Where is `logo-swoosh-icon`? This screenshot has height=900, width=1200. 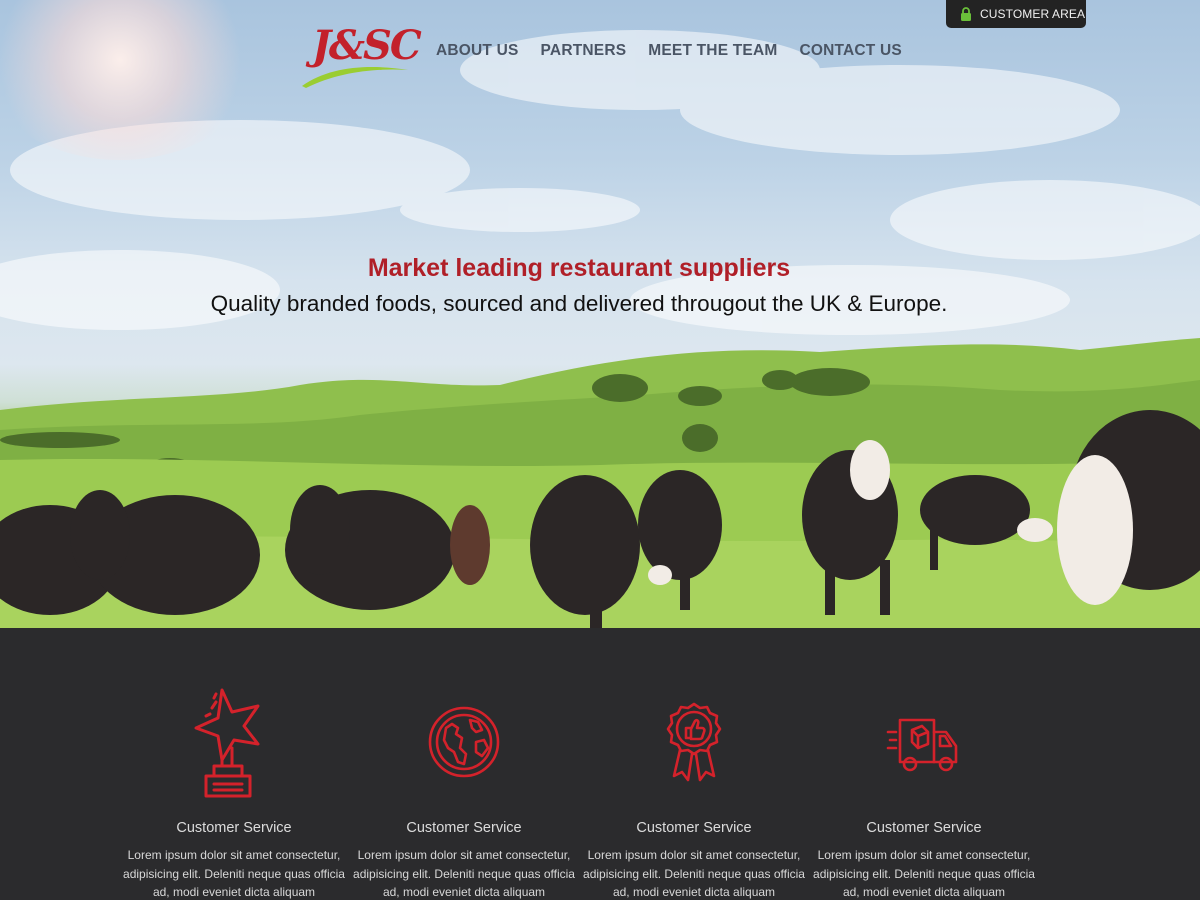
logo-swoosh-icon is located at coordinates (355, 77).